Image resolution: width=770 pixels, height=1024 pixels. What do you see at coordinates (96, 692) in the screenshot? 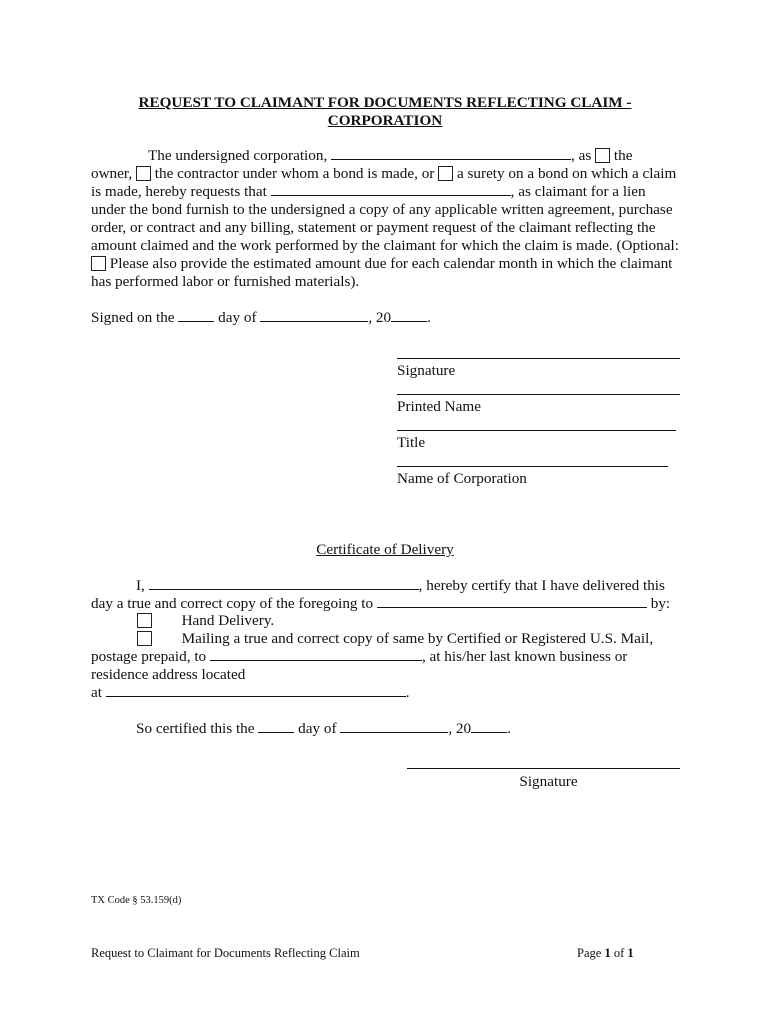
I see `certificate-text: at` at bounding box center [96, 692].